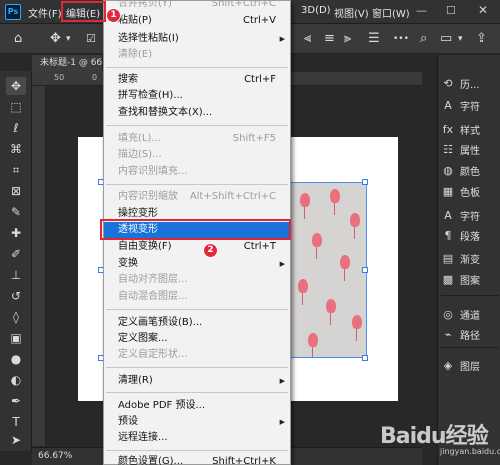 This screenshot has height=465, width=500. Describe the element at coordinates (483, 10) in the screenshot. I see `close-icon: ✕` at that location.